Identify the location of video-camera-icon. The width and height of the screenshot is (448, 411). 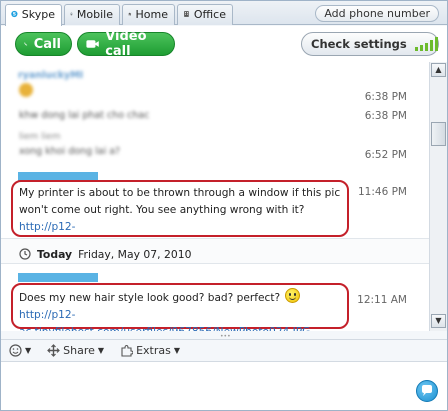
(92, 44).